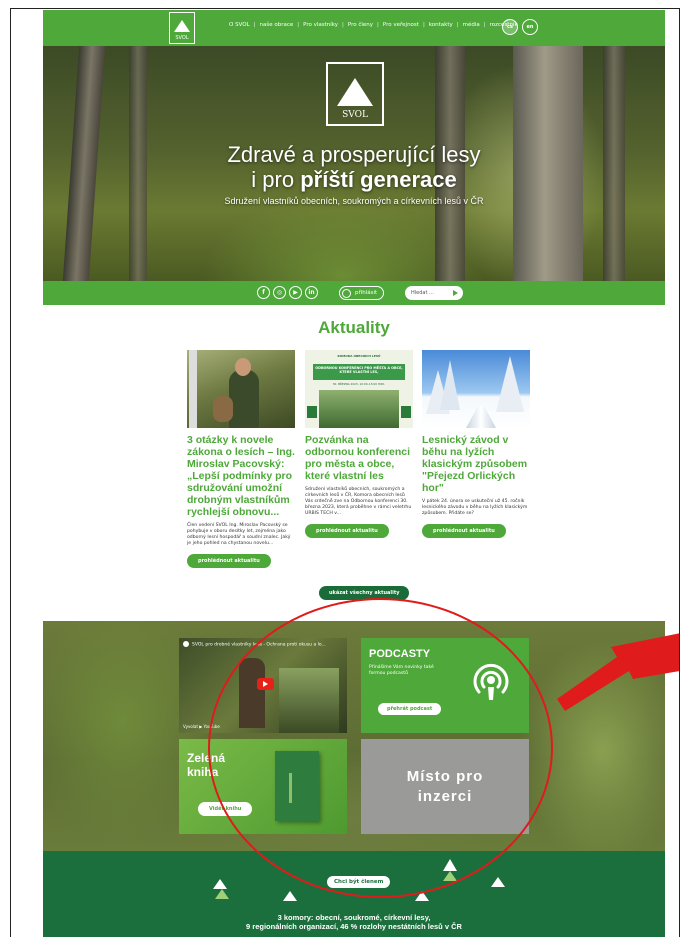 The width and height of the screenshot is (688, 937). I want to click on ad-space: Místo pro inzerci, so click(445, 786).